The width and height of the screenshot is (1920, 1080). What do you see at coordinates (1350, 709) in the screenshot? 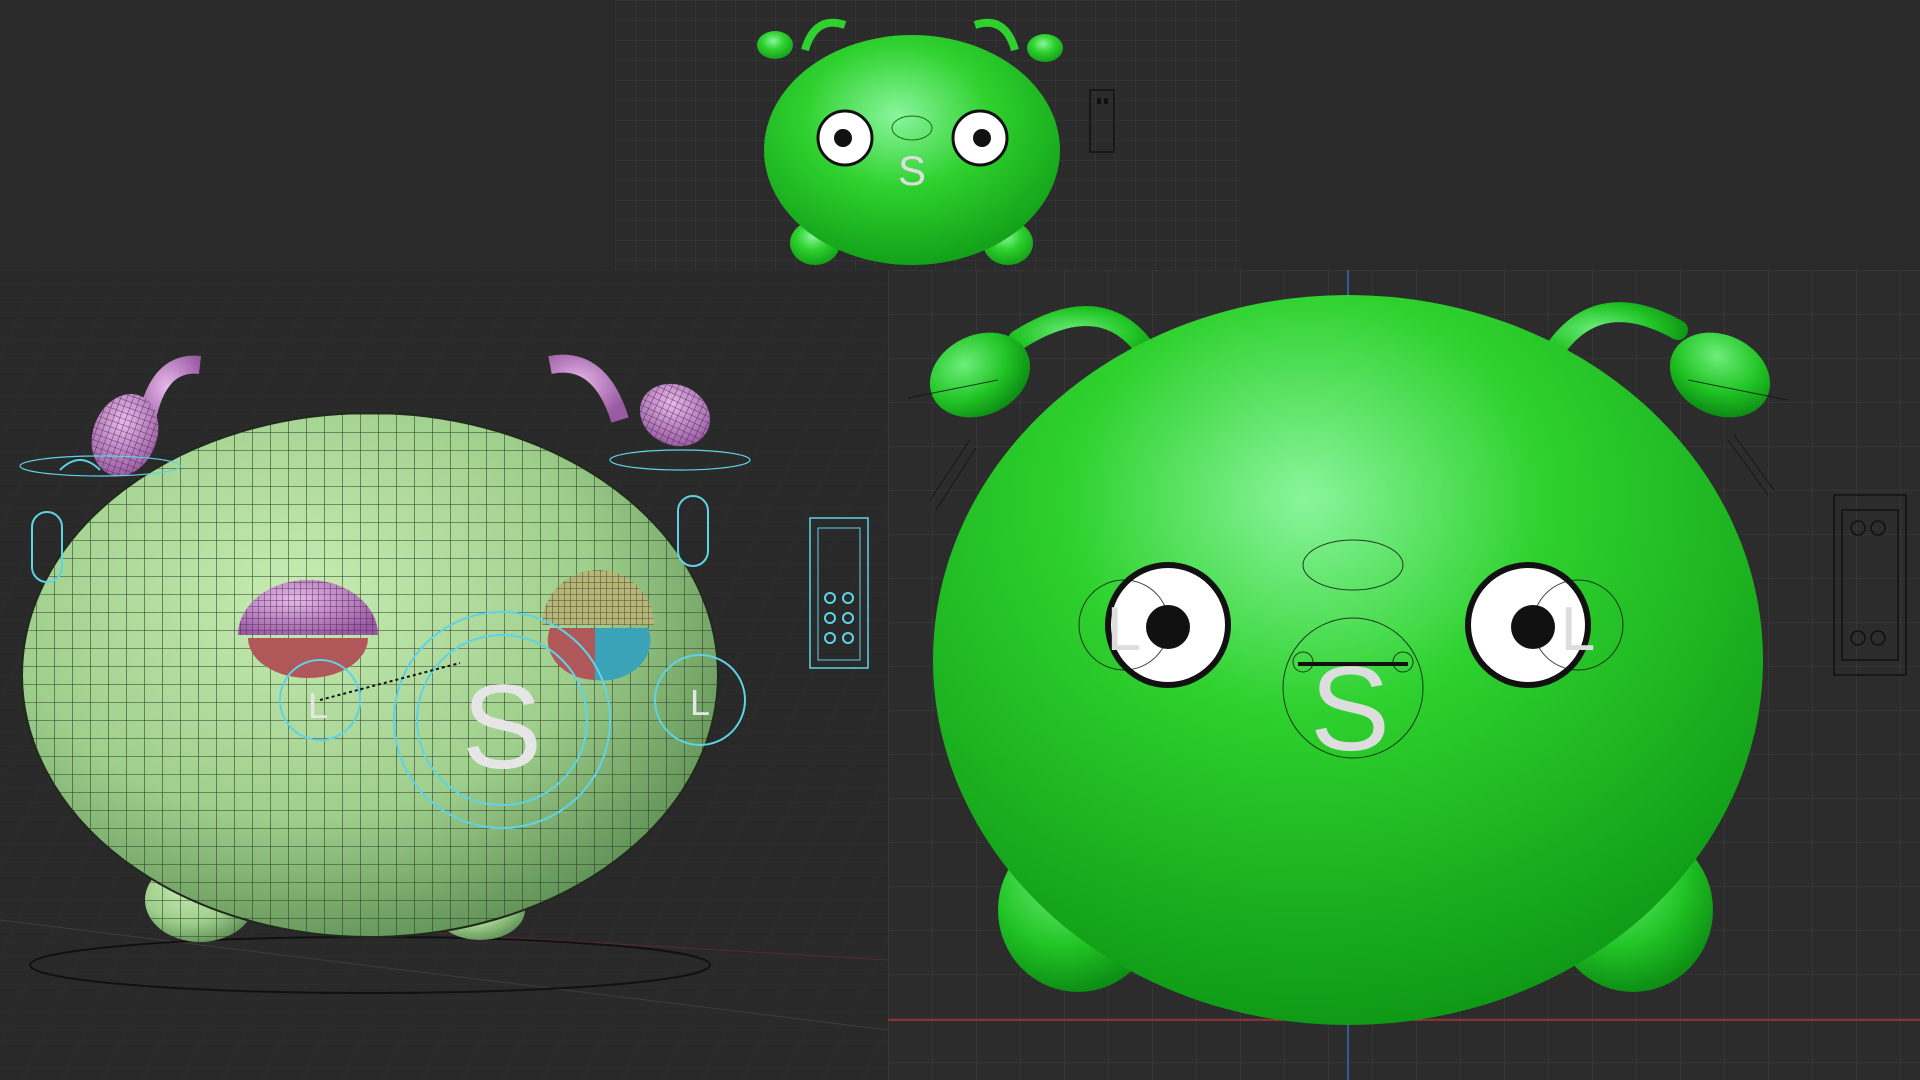
I see `front-mouth-control-label: S` at bounding box center [1350, 709].